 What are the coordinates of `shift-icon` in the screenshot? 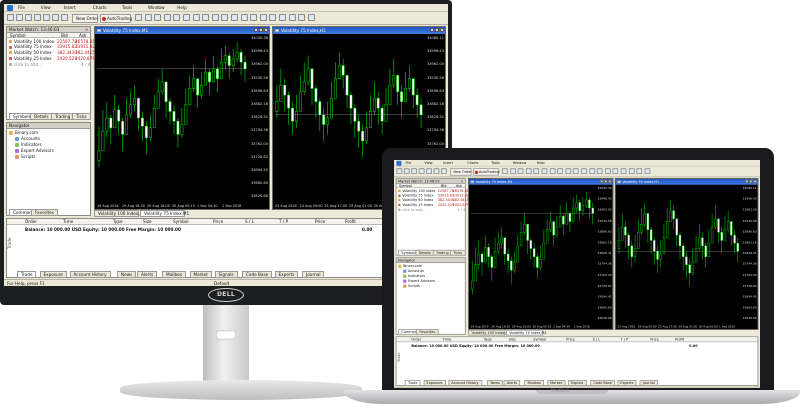 It's located at (552, 171).